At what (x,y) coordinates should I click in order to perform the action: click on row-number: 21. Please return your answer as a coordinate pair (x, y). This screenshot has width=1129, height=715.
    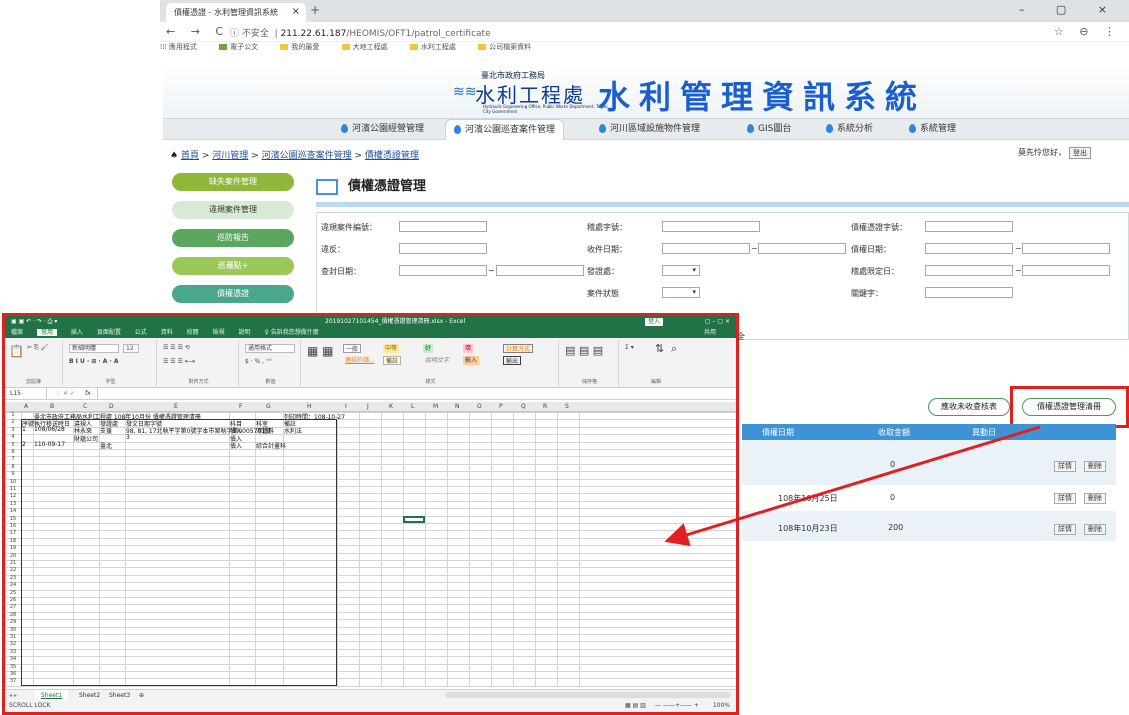
    Looking at the image, I should click on (13, 563).